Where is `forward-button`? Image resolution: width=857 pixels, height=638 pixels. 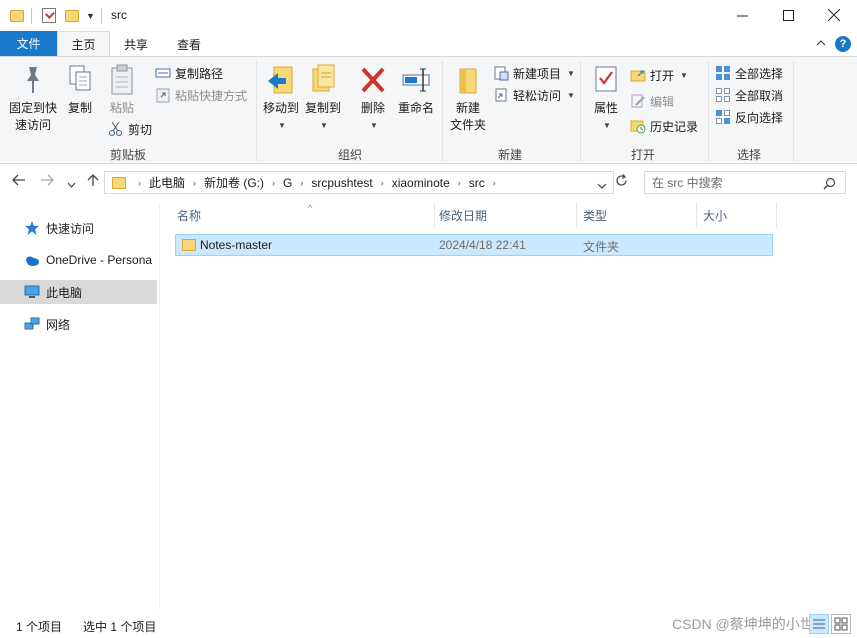
forward-button is located at coordinates (47, 182).